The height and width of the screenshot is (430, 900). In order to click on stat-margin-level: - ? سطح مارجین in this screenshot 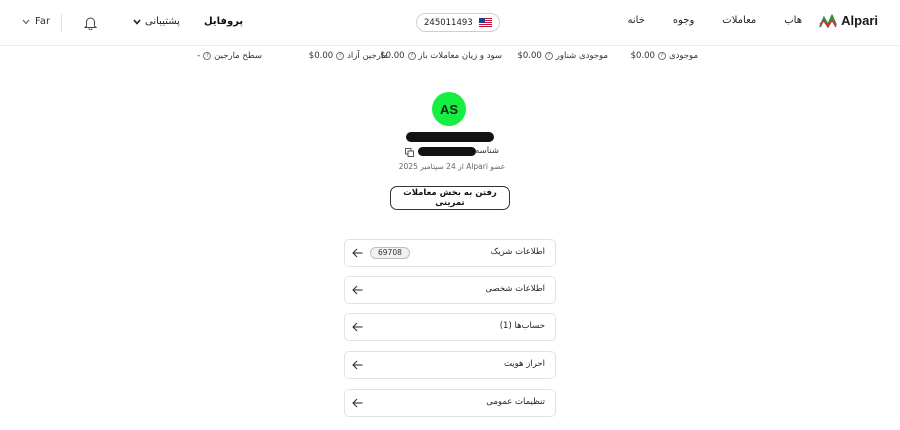, I will do `click(229, 56)`.